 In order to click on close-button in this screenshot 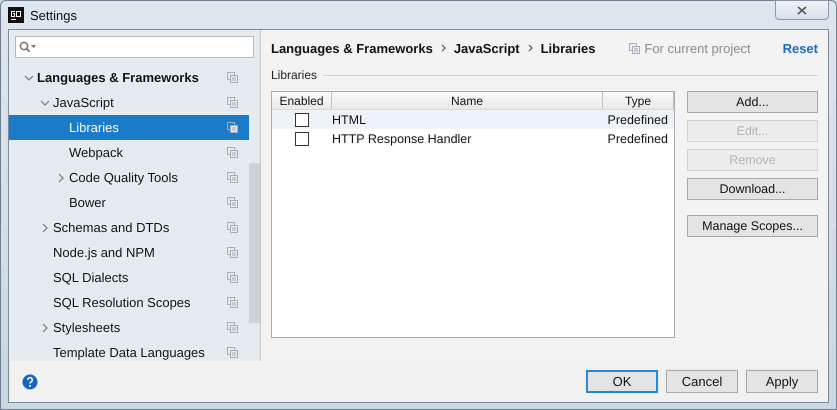, I will do `click(802, 10)`.